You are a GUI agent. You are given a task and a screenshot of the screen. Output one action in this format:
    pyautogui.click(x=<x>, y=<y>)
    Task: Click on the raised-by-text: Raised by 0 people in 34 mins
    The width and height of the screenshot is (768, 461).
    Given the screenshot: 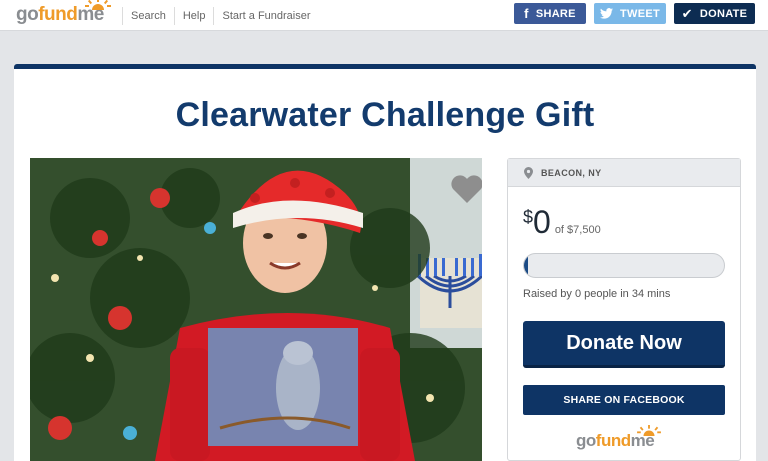 What is the action you would take?
    pyautogui.click(x=597, y=294)
    